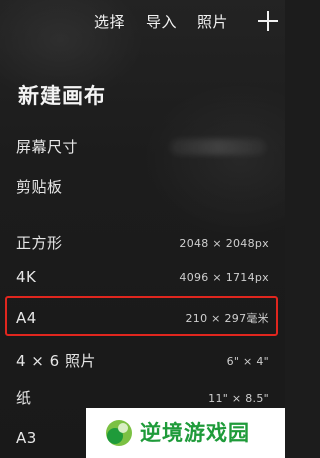 The width and height of the screenshot is (320, 458). Describe the element at coordinates (26, 438) in the screenshot. I see `preset-name: A3` at that location.